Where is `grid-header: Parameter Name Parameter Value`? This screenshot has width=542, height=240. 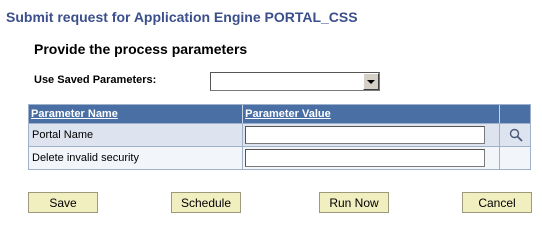
grid-header: Parameter Name Parameter Value is located at coordinates (279, 114).